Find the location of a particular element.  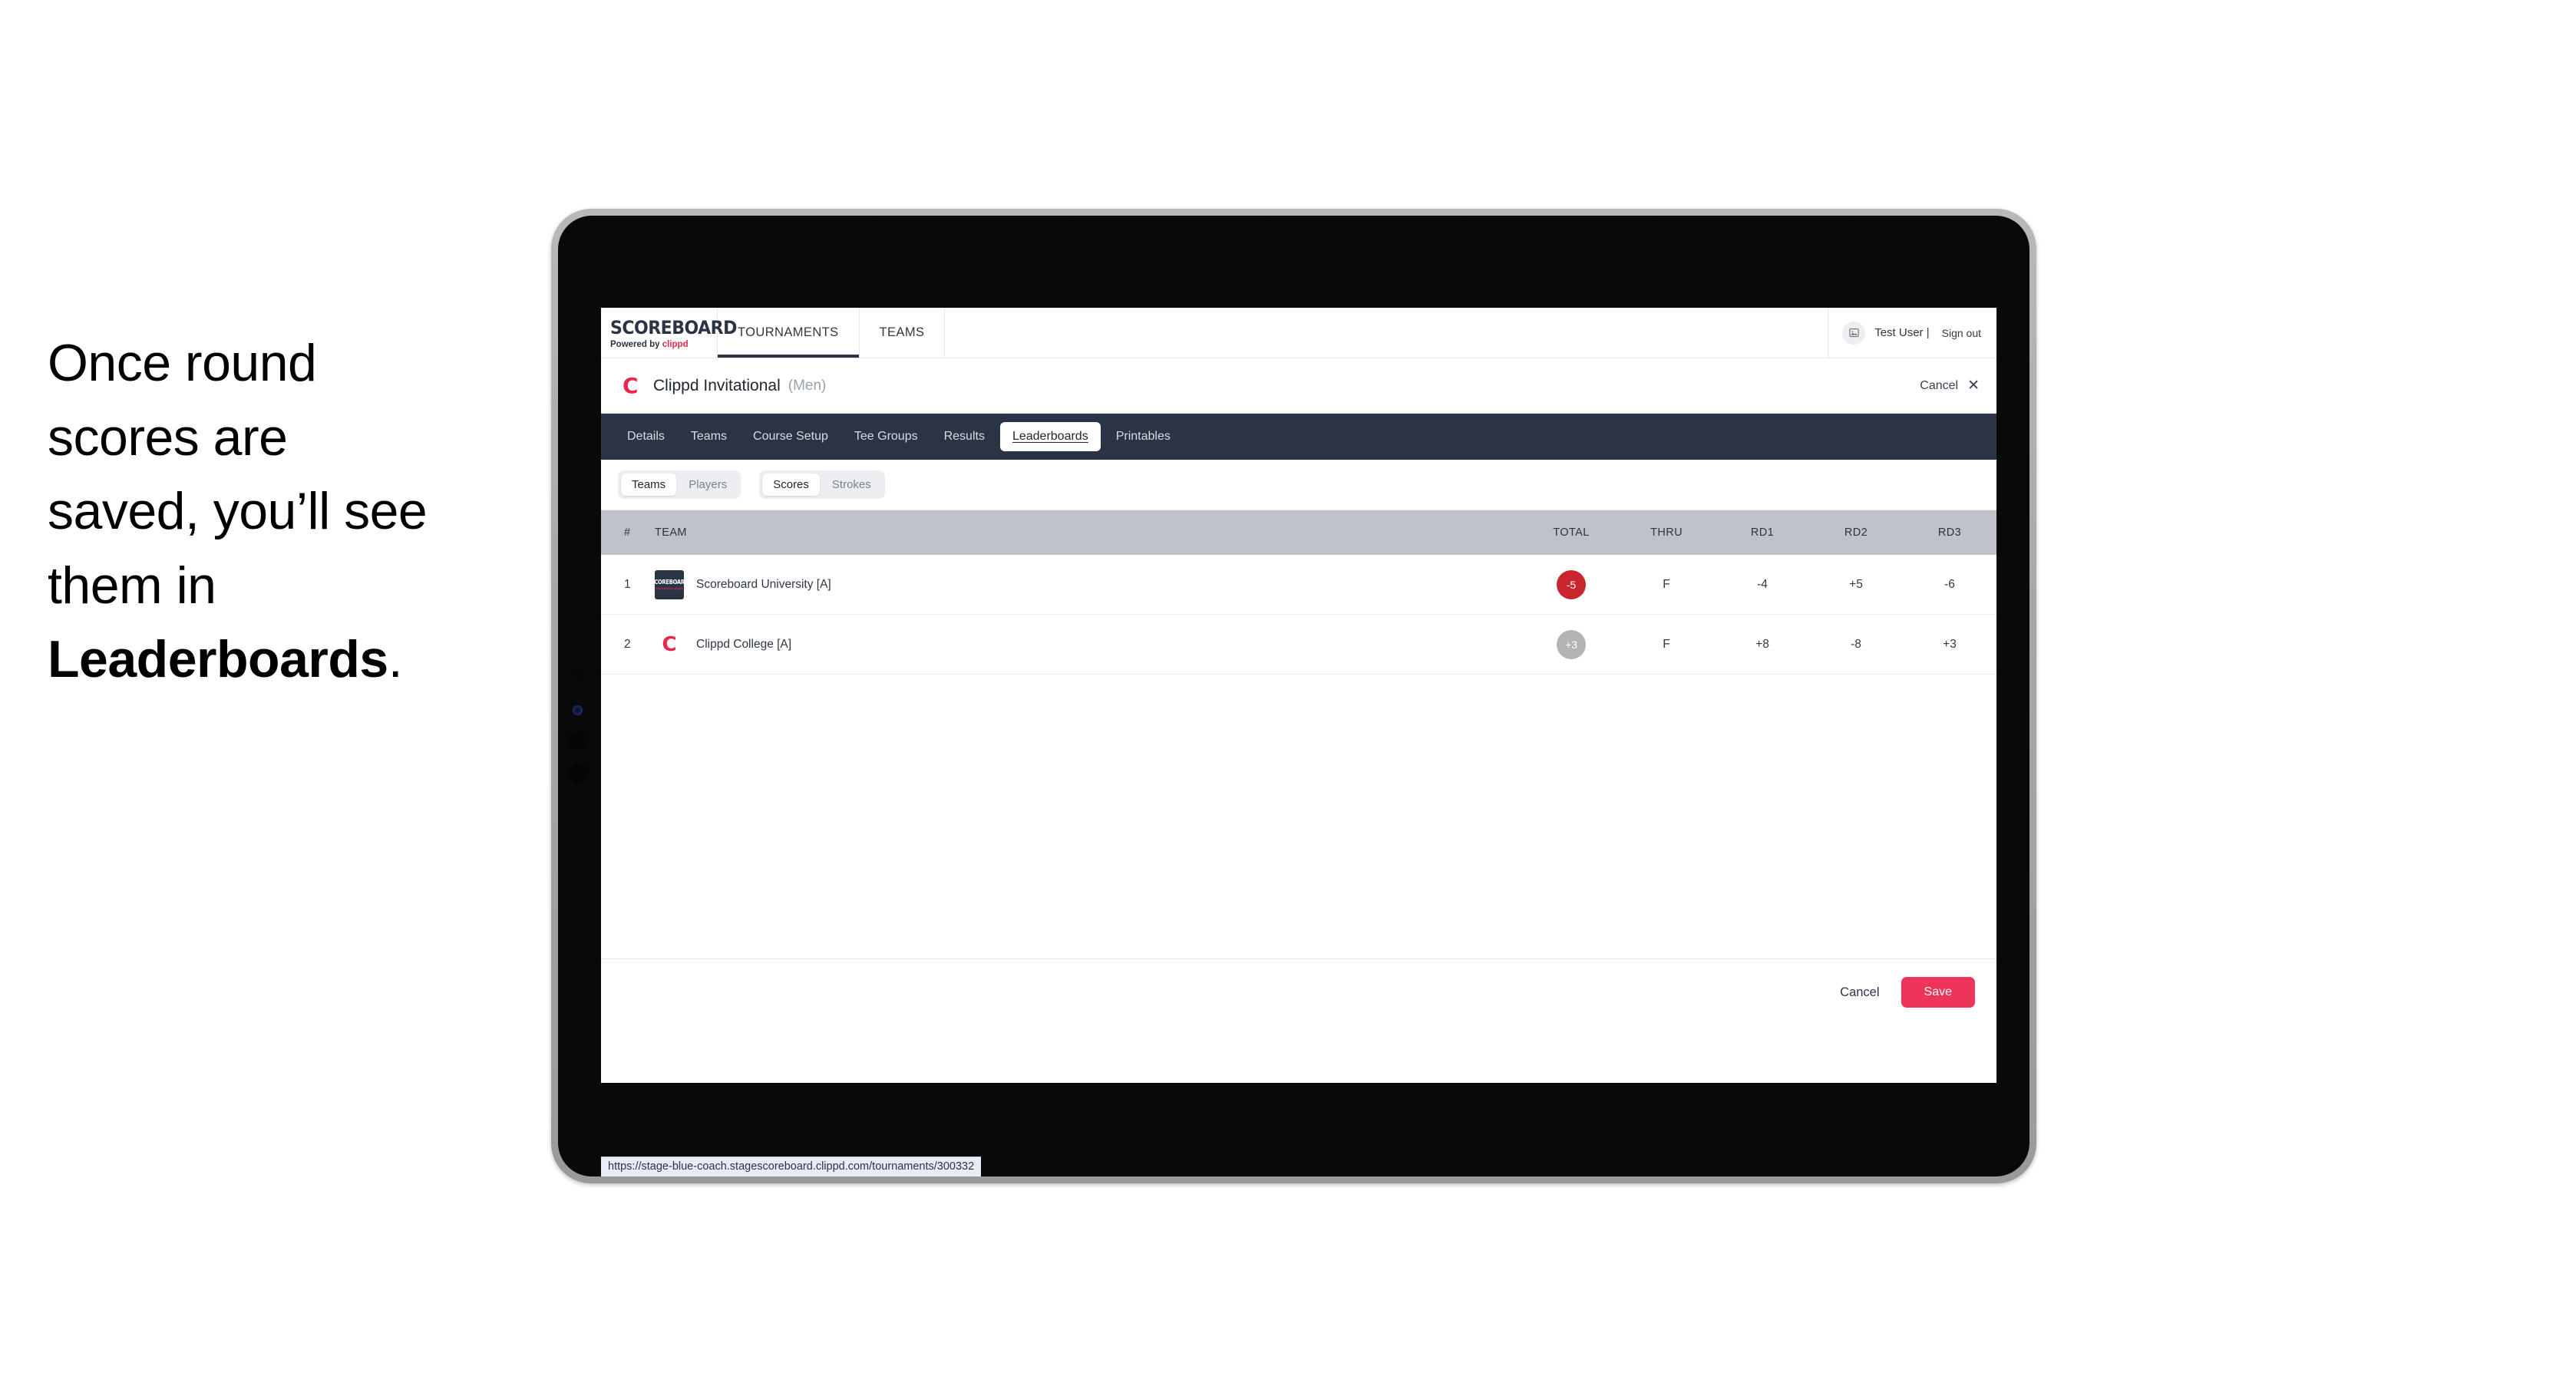

front-camera-icon is located at coordinates (578, 710).